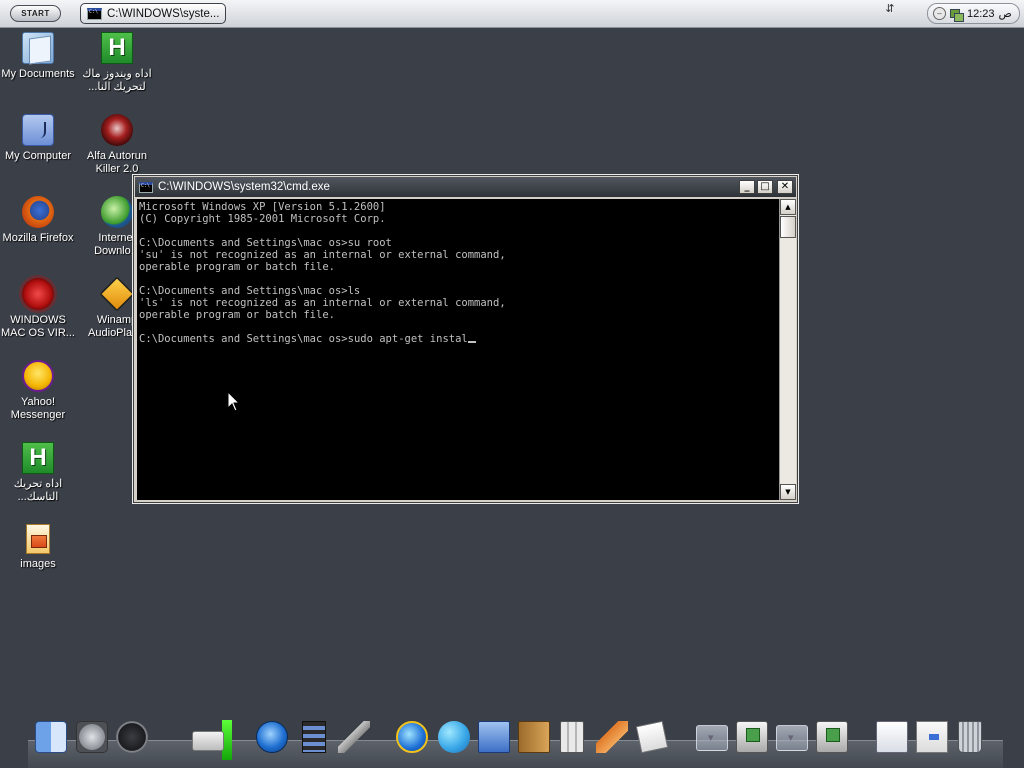  What do you see at coordinates (38, 212) in the screenshot?
I see `firefox-icon` at bounding box center [38, 212].